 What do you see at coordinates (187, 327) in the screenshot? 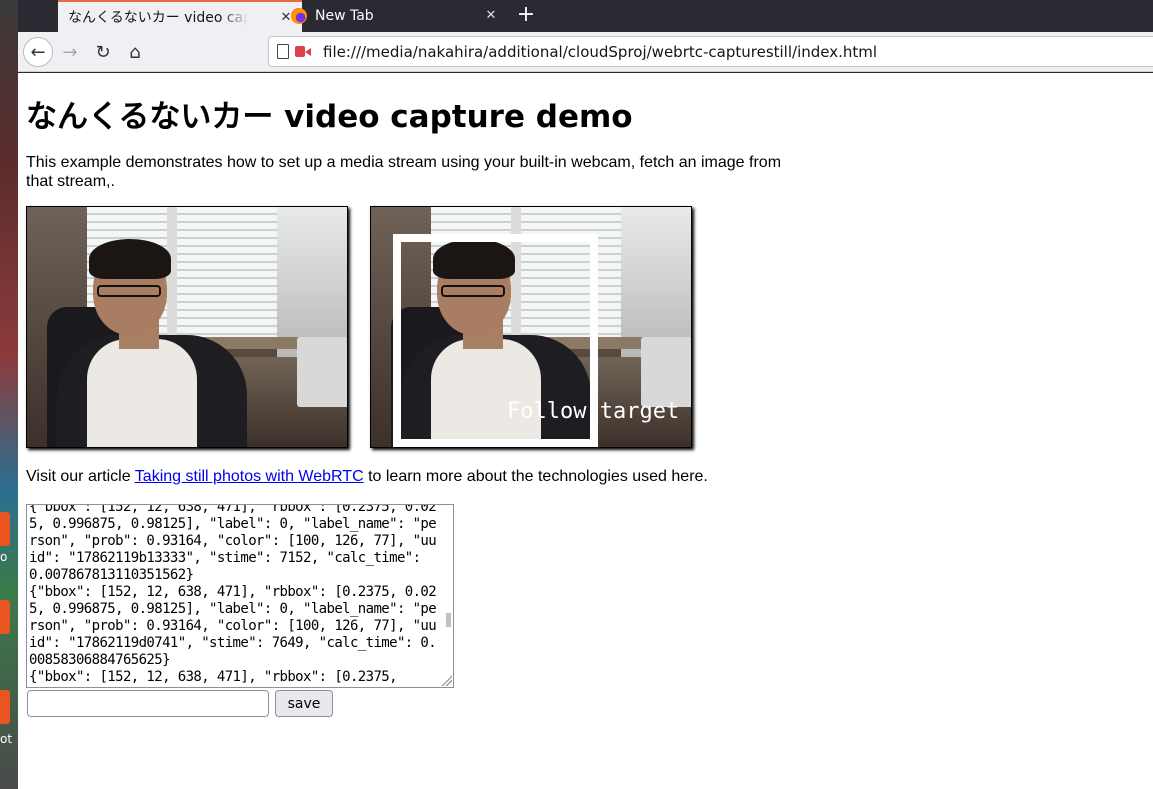
I see `webcam-video` at bounding box center [187, 327].